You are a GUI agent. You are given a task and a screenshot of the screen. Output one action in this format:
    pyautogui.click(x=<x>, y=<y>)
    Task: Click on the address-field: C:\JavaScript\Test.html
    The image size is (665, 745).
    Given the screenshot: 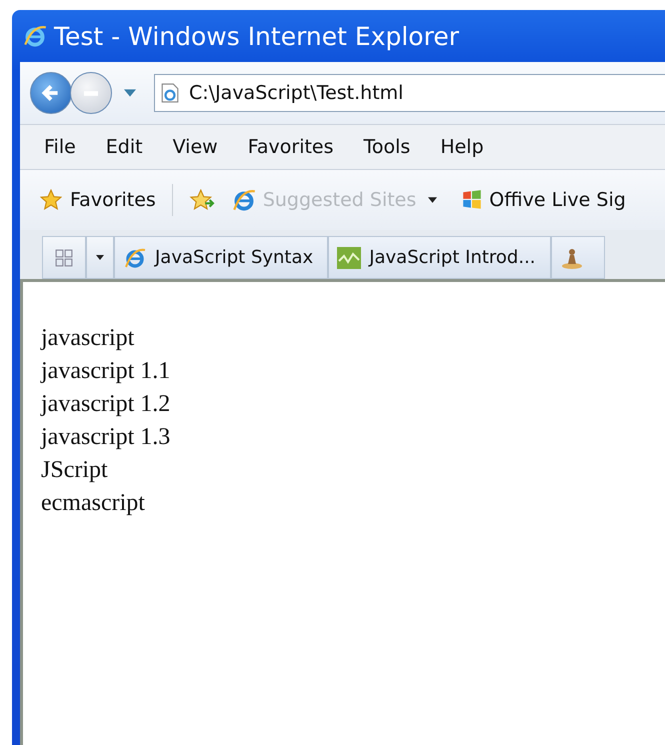 What is the action you would take?
    pyautogui.click(x=409, y=93)
    